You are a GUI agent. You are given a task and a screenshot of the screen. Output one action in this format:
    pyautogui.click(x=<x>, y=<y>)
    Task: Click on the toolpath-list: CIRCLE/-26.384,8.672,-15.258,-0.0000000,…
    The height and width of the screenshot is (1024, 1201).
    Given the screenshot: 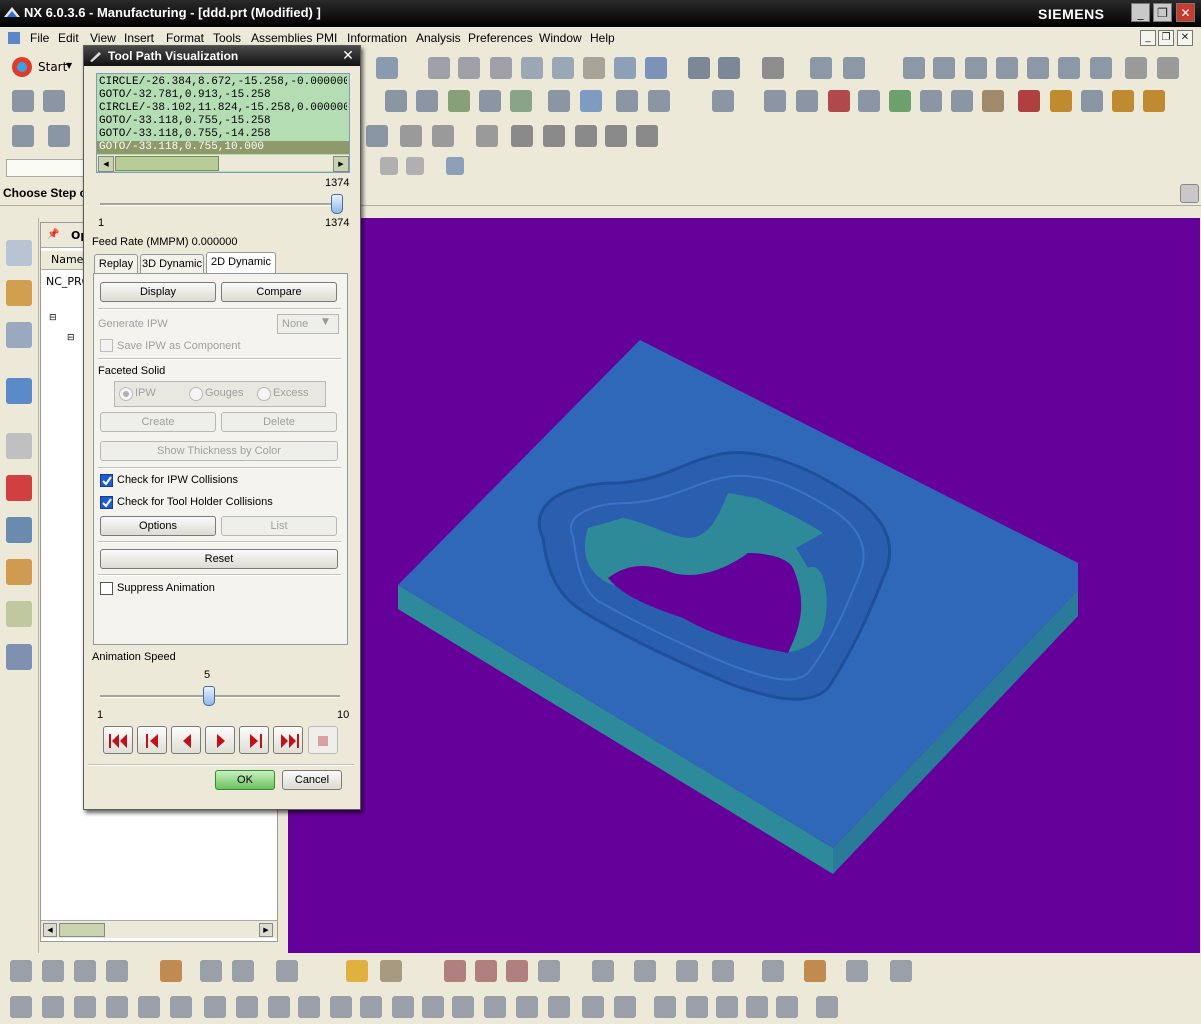 What is the action you would take?
    pyautogui.click(x=223, y=123)
    